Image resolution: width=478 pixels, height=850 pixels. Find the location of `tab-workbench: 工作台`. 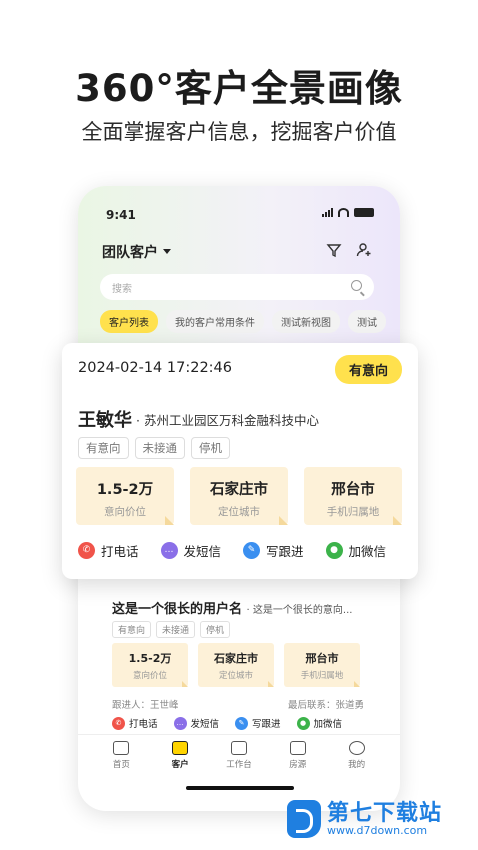

tab-workbench: 工作台 is located at coordinates (239, 758).